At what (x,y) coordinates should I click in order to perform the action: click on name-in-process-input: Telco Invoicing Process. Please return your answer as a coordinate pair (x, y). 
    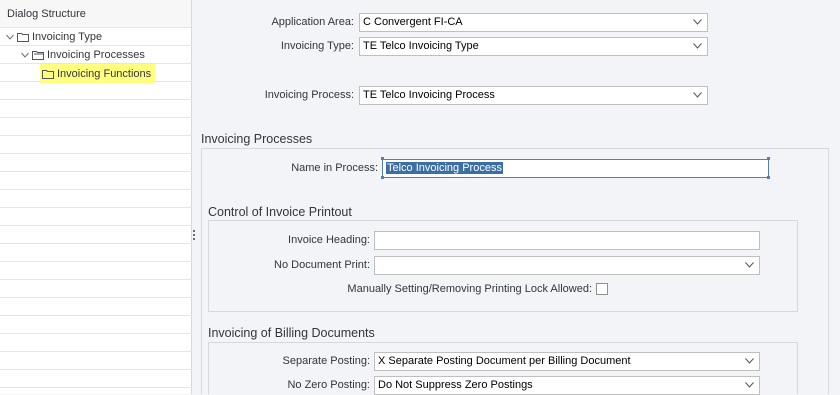
    Looking at the image, I should click on (575, 168).